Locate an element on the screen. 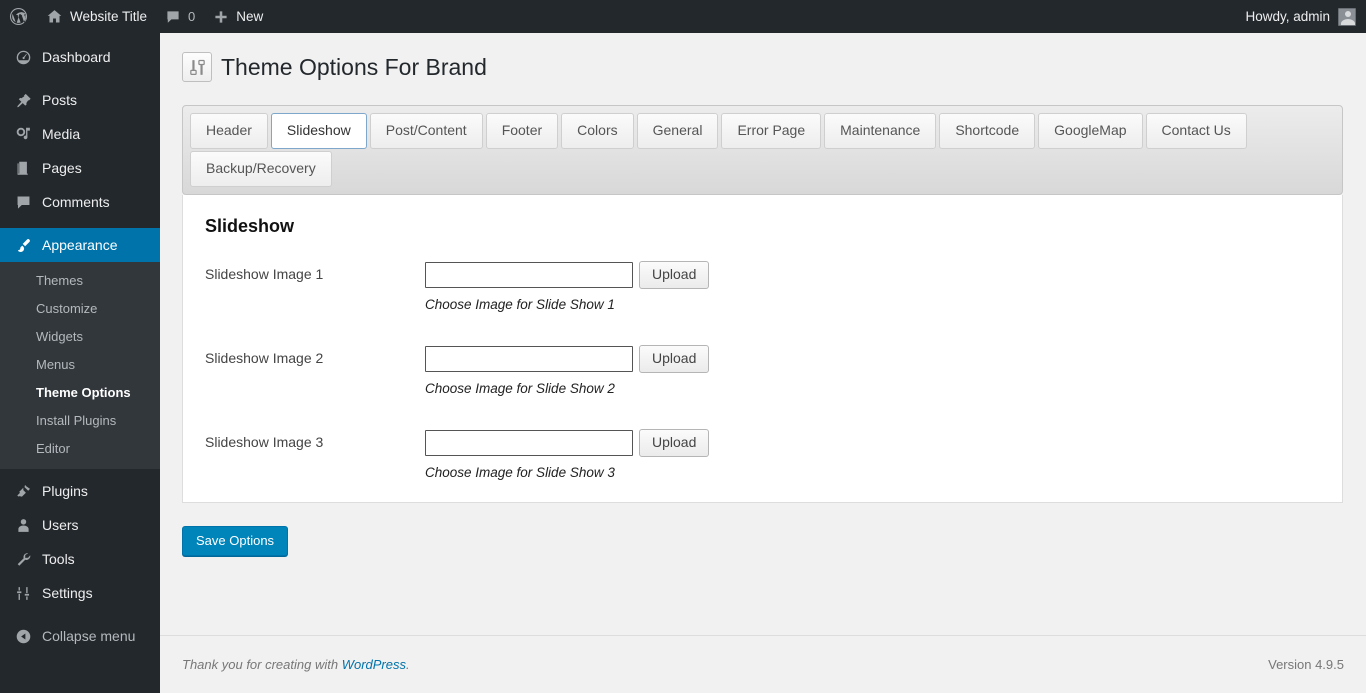 Image resolution: width=1366 pixels, height=693 pixels. sidebar-item-media: Media is located at coordinates (80, 134).